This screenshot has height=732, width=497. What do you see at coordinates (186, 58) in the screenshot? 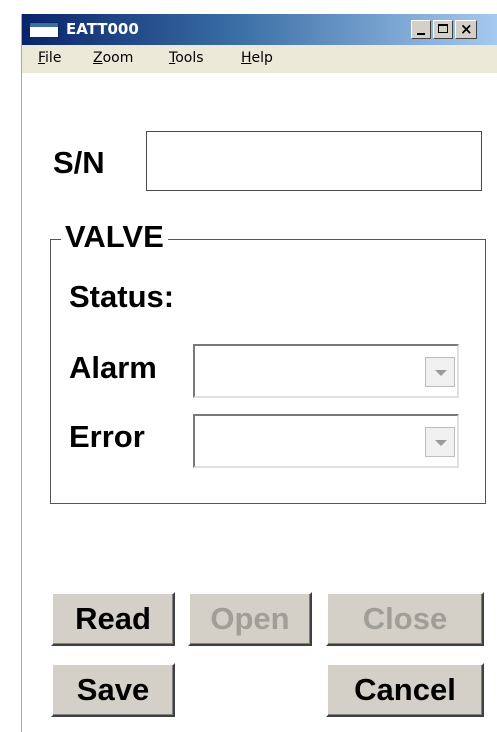
I see `menu-tools: Tools` at bounding box center [186, 58].